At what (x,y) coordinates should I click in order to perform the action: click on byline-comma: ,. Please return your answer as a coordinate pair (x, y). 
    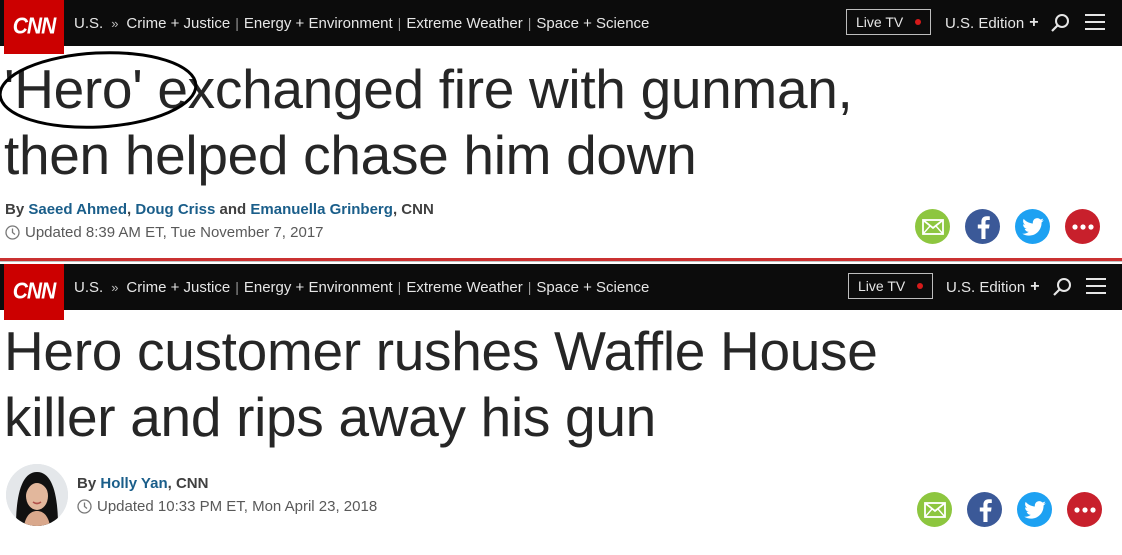
    Looking at the image, I should click on (129, 209).